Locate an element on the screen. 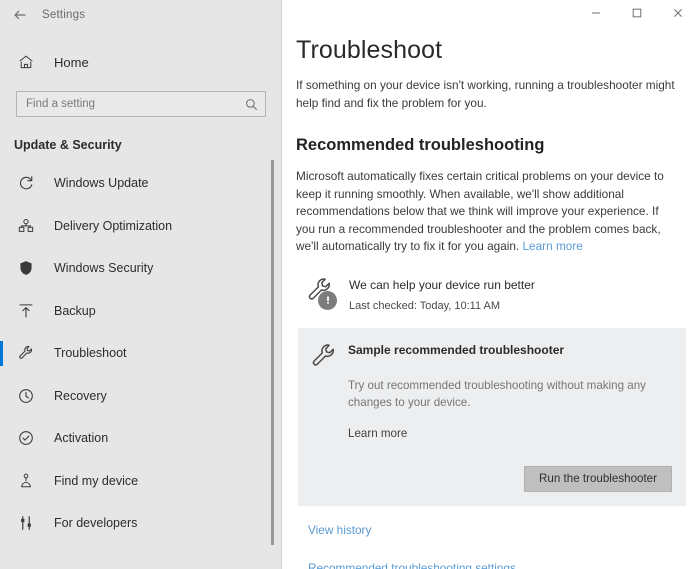  search-icon is located at coordinates (251, 104).